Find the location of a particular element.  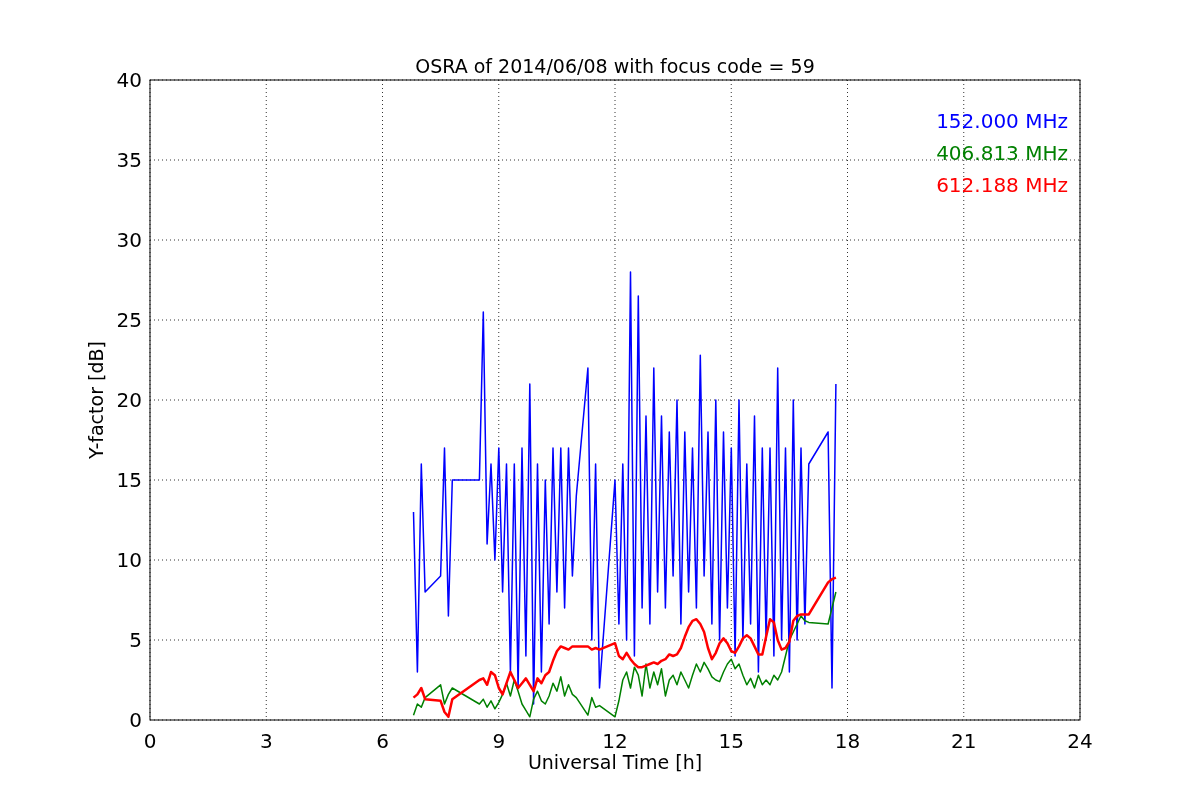

x-axis-label: Universal Time [h] is located at coordinates (615, 762).